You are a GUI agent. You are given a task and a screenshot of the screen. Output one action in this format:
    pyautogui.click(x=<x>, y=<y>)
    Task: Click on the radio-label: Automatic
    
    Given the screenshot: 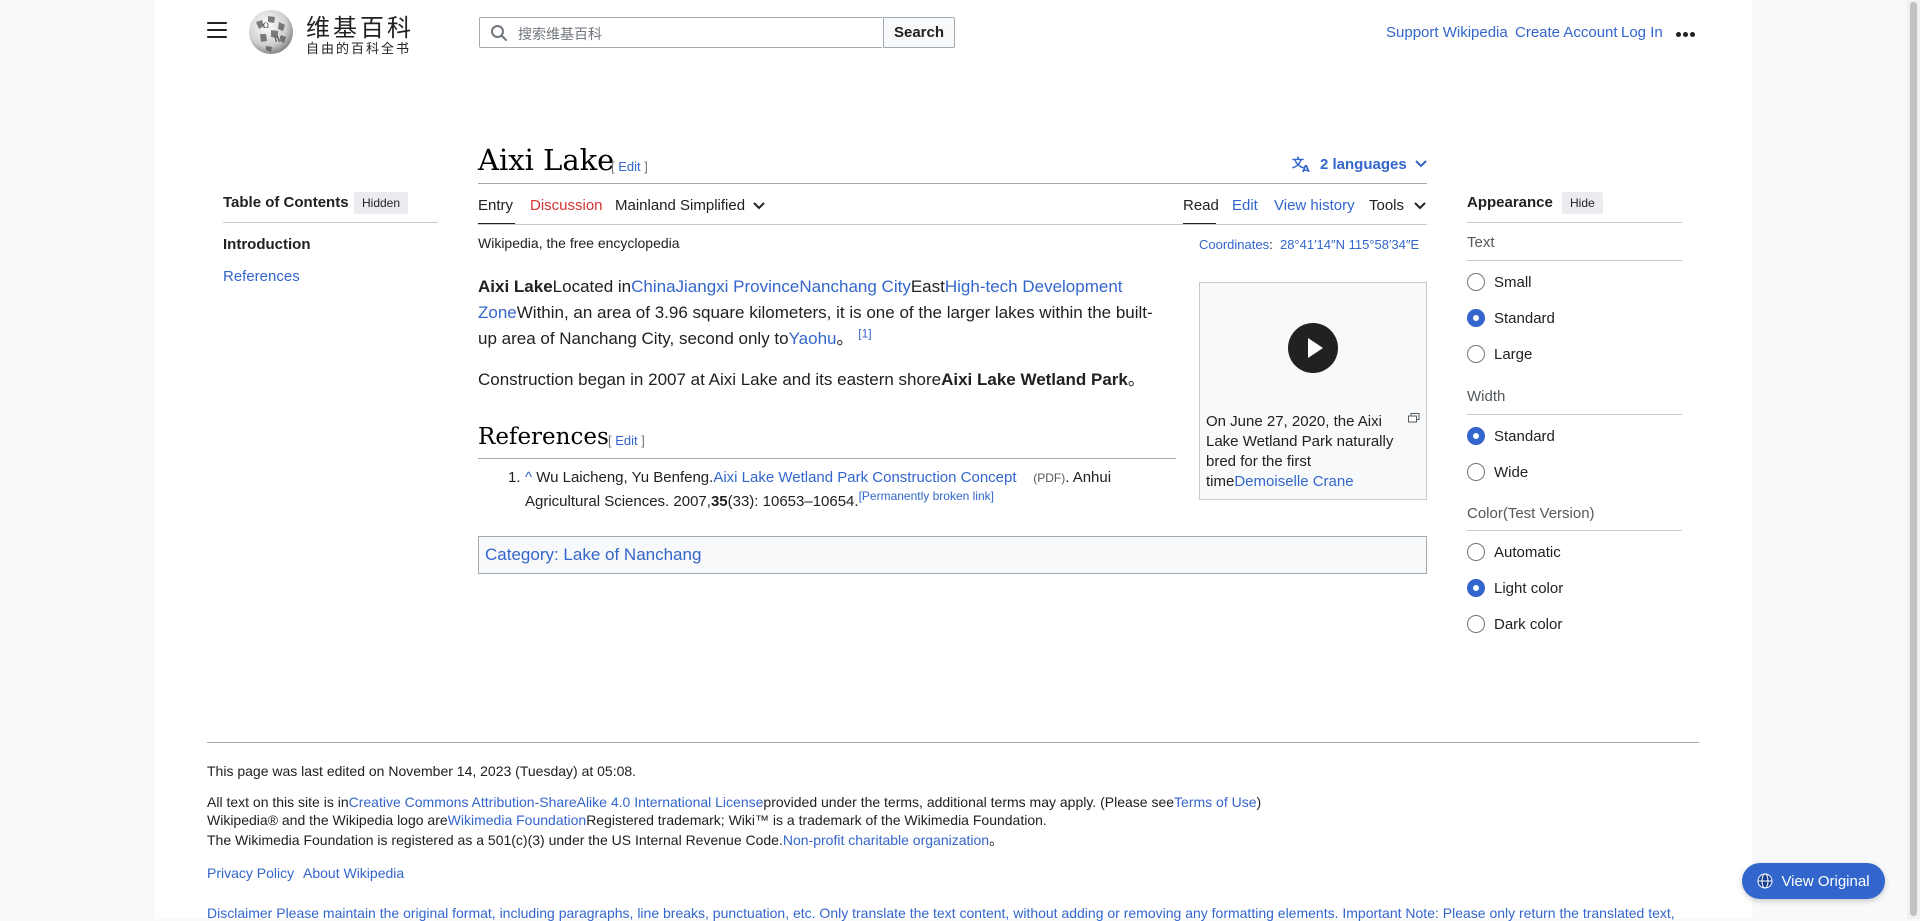 What is the action you would take?
    pyautogui.click(x=1527, y=552)
    